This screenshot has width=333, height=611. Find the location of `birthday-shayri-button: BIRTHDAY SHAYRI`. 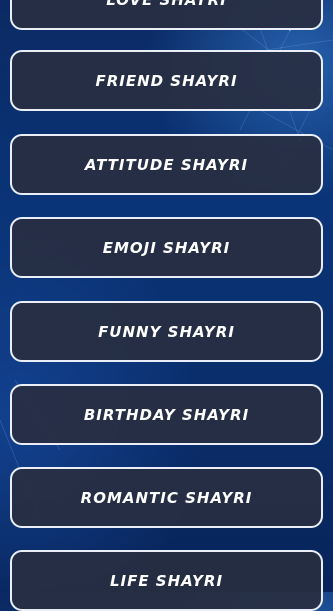

birthday-shayri-button: BIRTHDAY SHAYRI is located at coordinates (166, 414).